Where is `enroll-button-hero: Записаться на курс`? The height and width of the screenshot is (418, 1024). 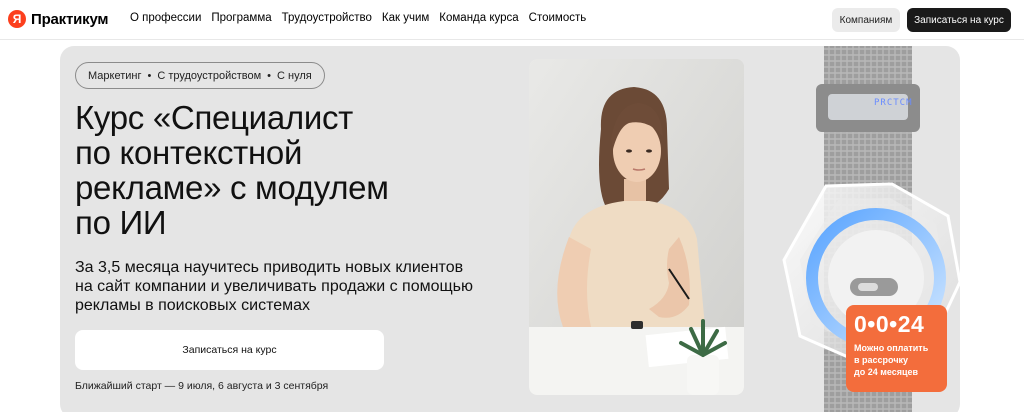
enroll-button-hero: Записаться на курс is located at coordinates (229, 350).